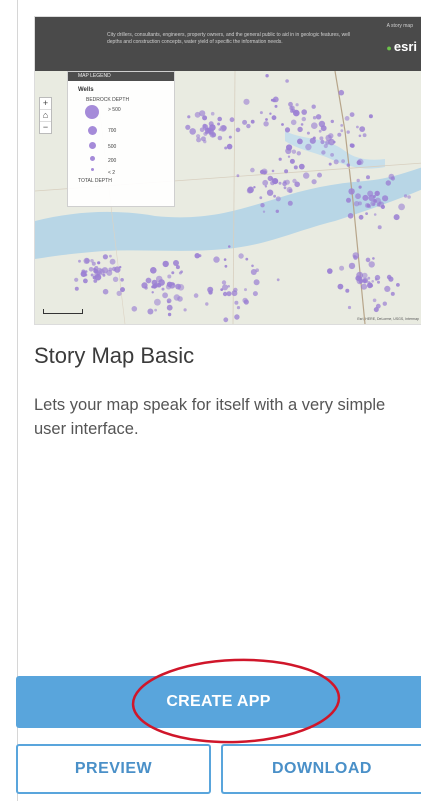 This screenshot has height=801, width=421. Describe the element at coordinates (112, 147) in the screenshot. I see `legend-label: 500` at that location.